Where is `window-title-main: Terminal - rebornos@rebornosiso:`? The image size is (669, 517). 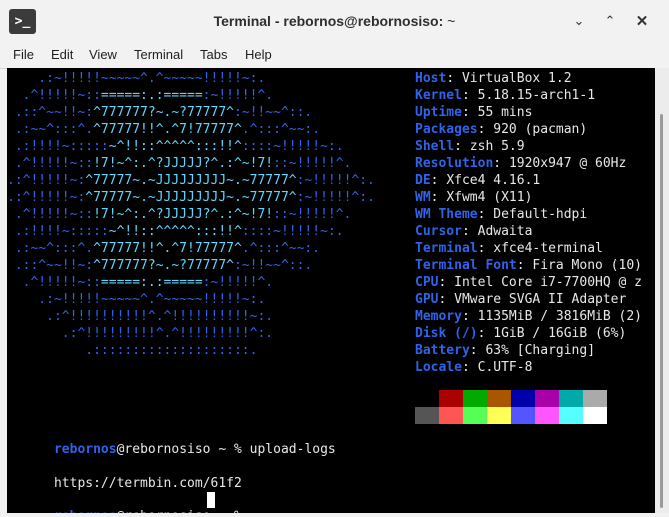 window-title-main: Terminal - rebornos@rebornosiso: is located at coordinates (328, 21).